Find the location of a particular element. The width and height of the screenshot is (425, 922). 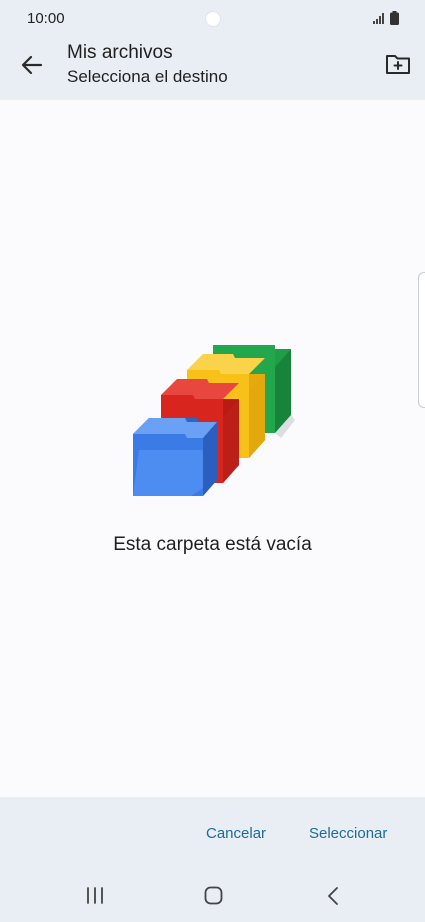

select-button: Seleccionar is located at coordinates (348, 833).